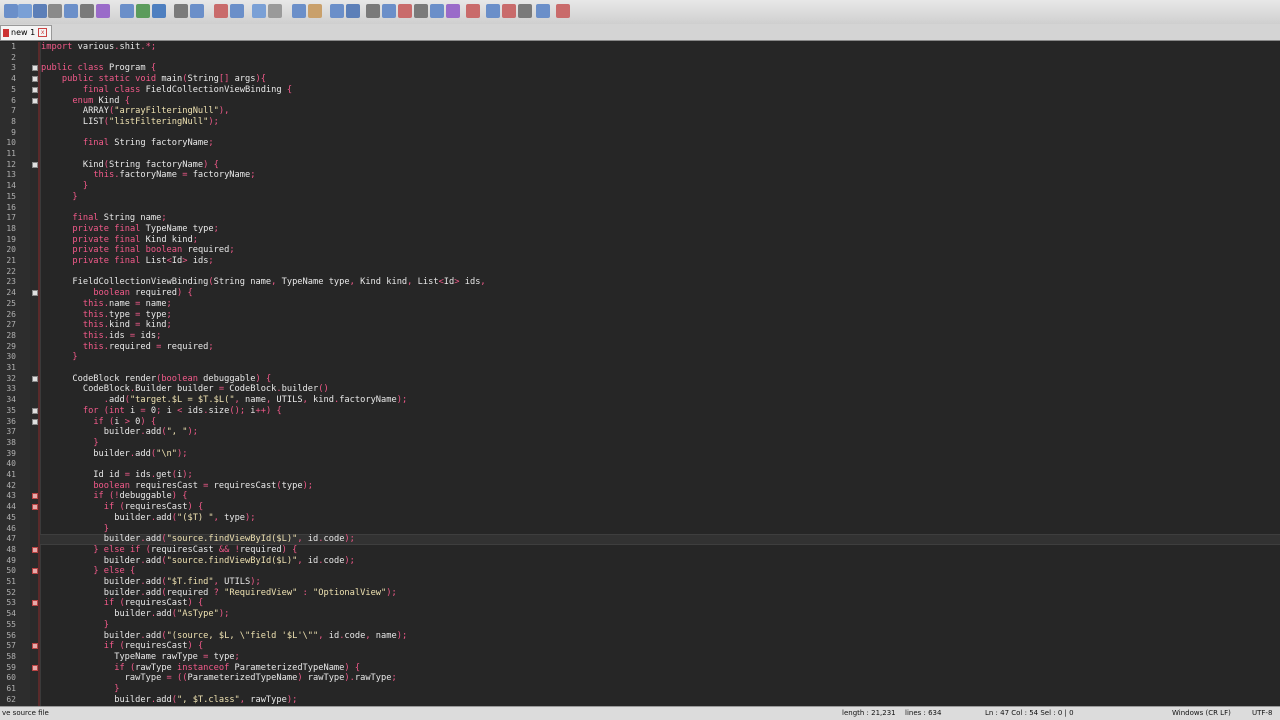  Describe the element at coordinates (640, 432) in the screenshot. I see `code-line: 37 builder.add(", ");` at that location.